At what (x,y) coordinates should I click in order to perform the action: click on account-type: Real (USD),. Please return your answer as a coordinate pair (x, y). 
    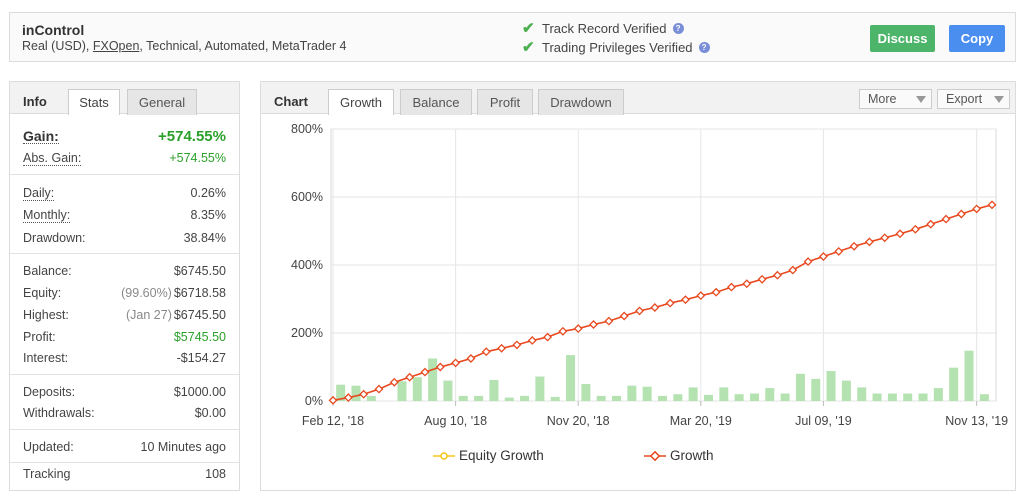
    Looking at the image, I should click on (57, 46).